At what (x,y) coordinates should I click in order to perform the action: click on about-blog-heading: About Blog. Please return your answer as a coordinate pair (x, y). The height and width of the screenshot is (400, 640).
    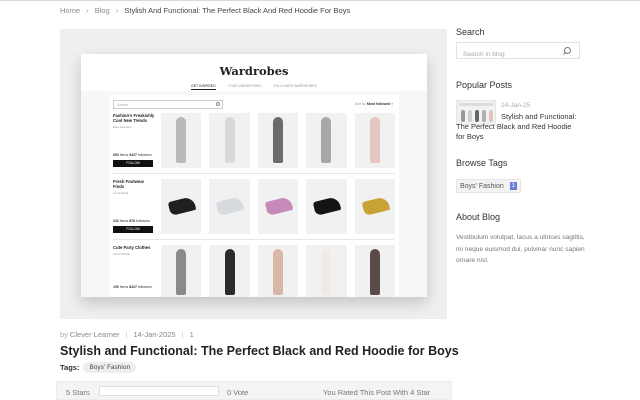
    Looking at the image, I should click on (478, 217).